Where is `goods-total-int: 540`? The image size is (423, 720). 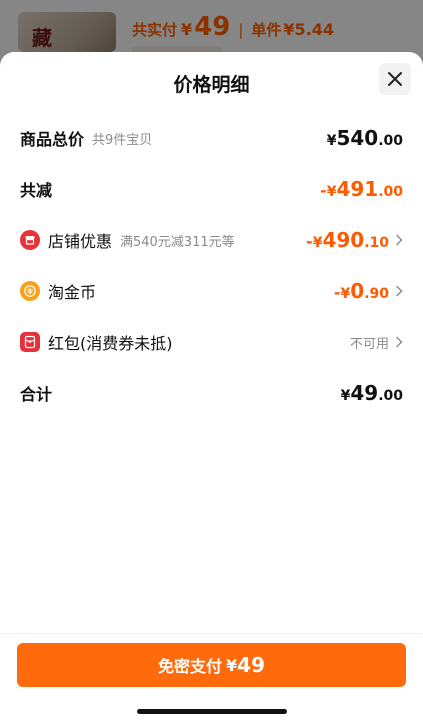 goods-total-int: 540 is located at coordinates (357, 138).